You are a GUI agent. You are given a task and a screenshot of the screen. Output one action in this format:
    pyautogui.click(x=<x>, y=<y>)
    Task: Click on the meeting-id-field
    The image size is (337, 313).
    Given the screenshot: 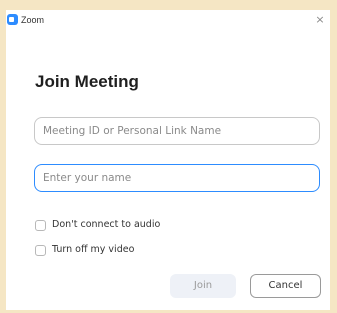 What is the action you would take?
    pyautogui.click(x=177, y=131)
    